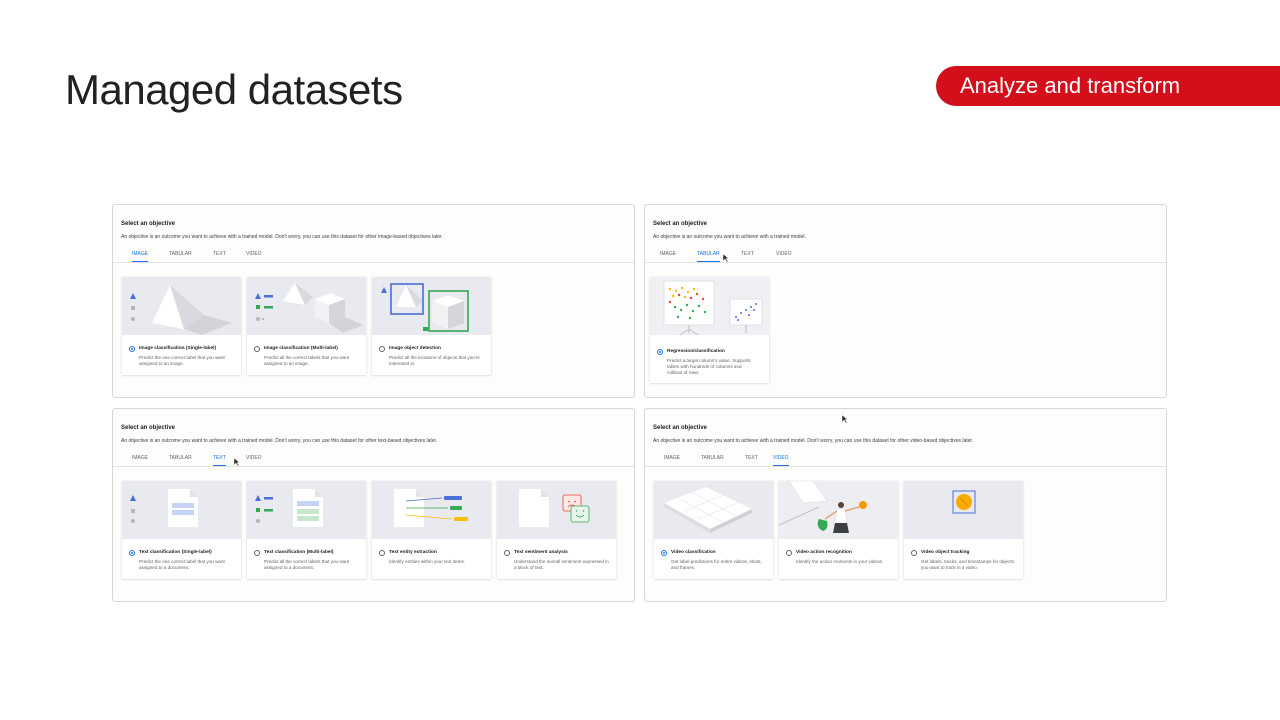  What do you see at coordinates (181, 510) in the screenshot?
I see `document-illustration` at bounding box center [181, 510].